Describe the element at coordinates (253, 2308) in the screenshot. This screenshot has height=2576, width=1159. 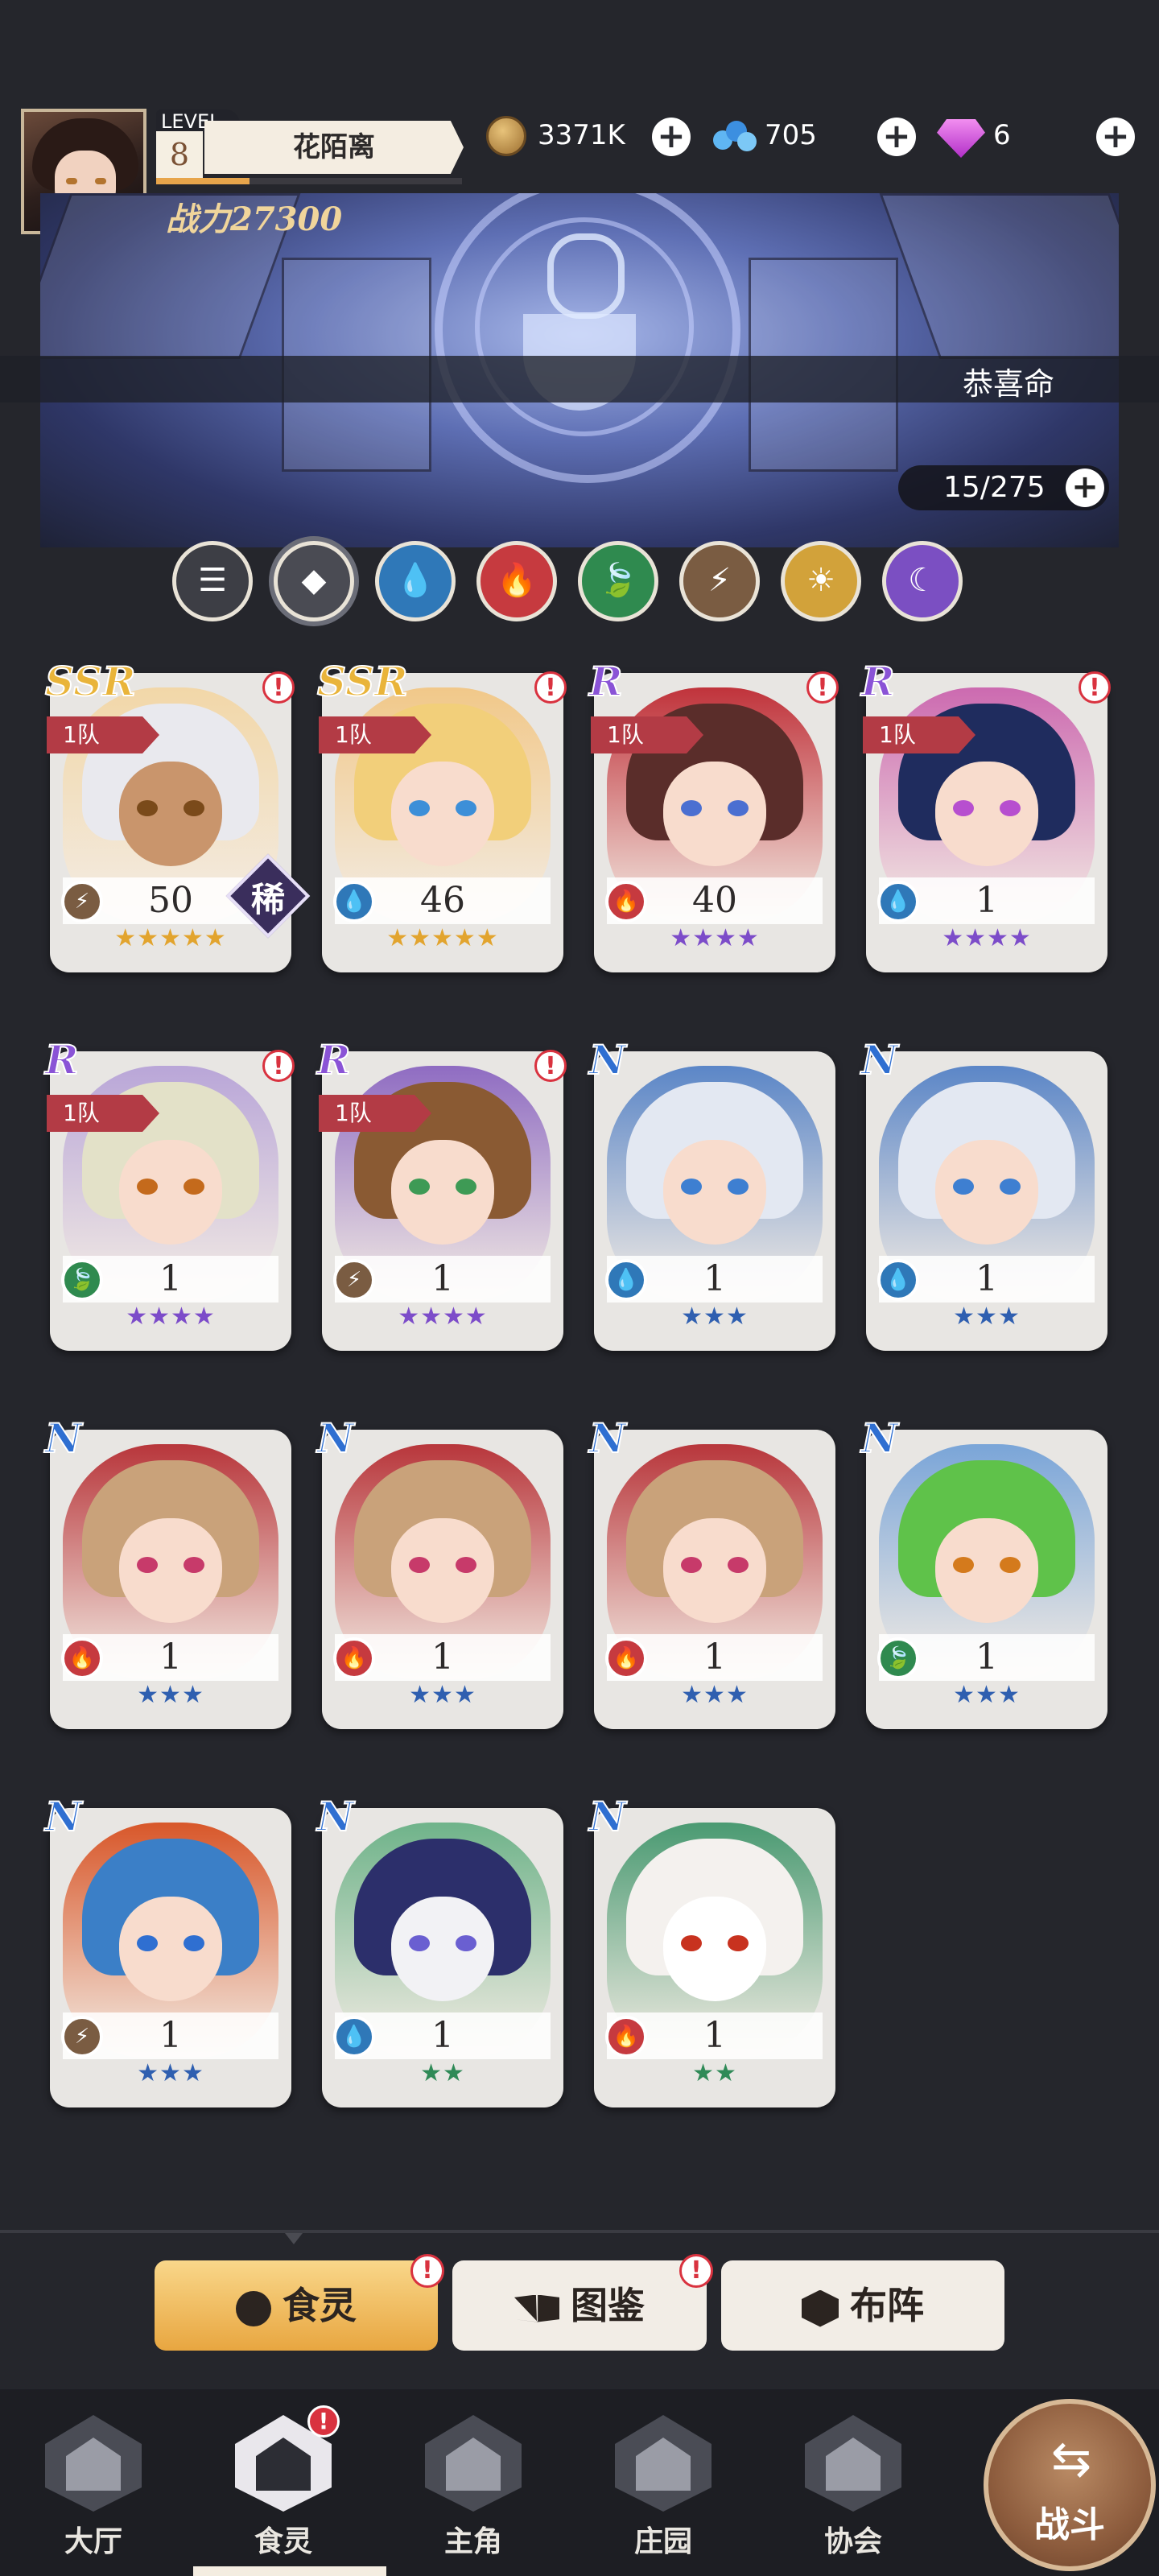
I see `food-spirit-tab-icon` at that location.